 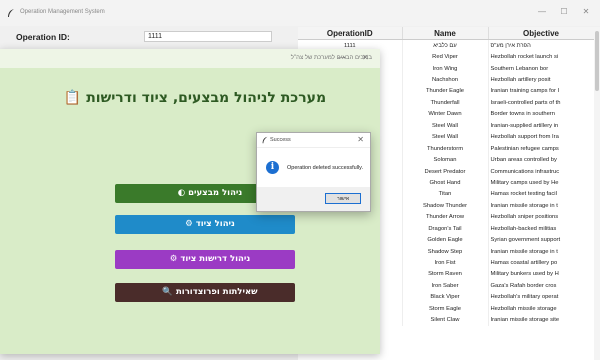 I want to click on objective-cell: Border towns in southern, so click(x=541, y=114).